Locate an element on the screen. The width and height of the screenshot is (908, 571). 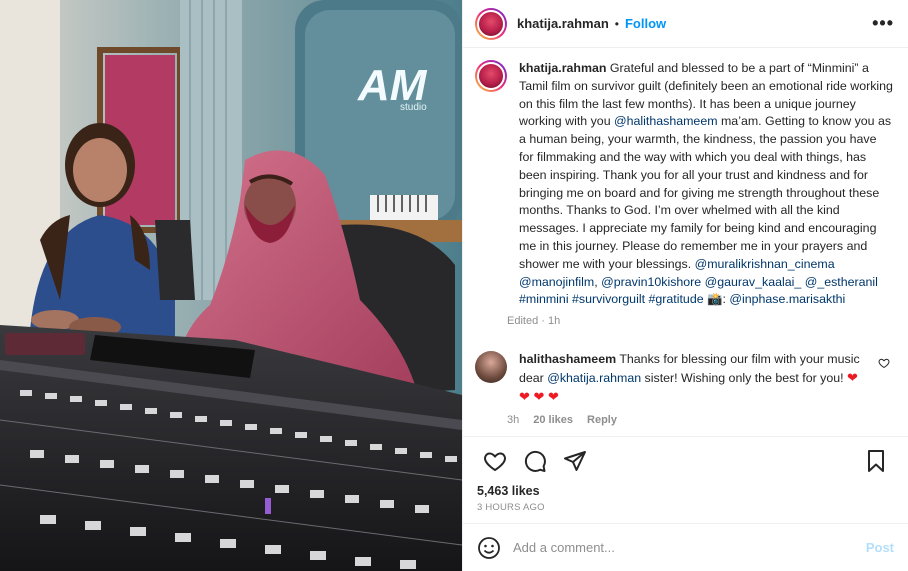
emoji-icon is located at coordinates (489, 548).